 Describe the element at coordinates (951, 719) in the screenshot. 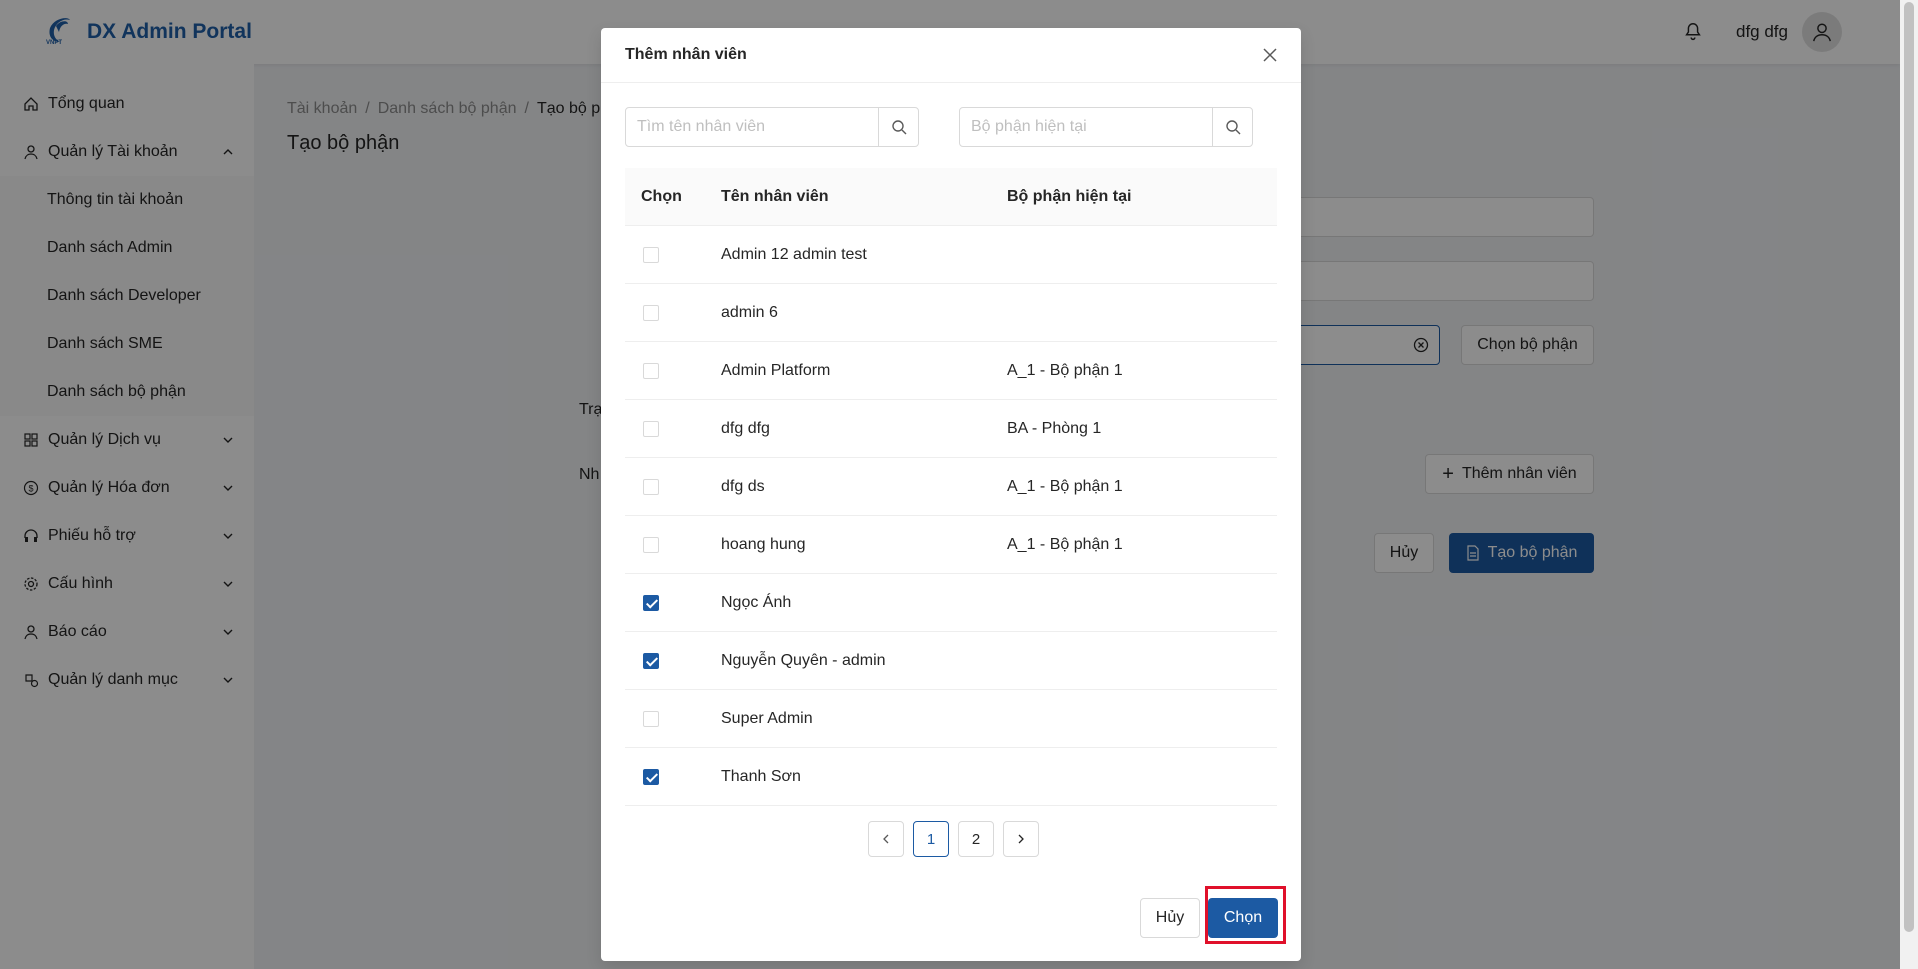

I see `table-row: Super Admin` at that location.